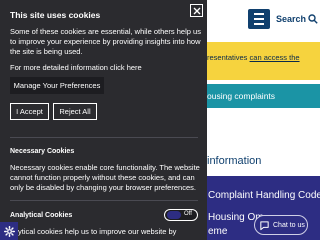 This screenshot has height=240, width=320. What do you see at coordinates (228, 57) in the screenshot?
I see `alert-banner-copy: resentatives` at bounding box center [228, 57].